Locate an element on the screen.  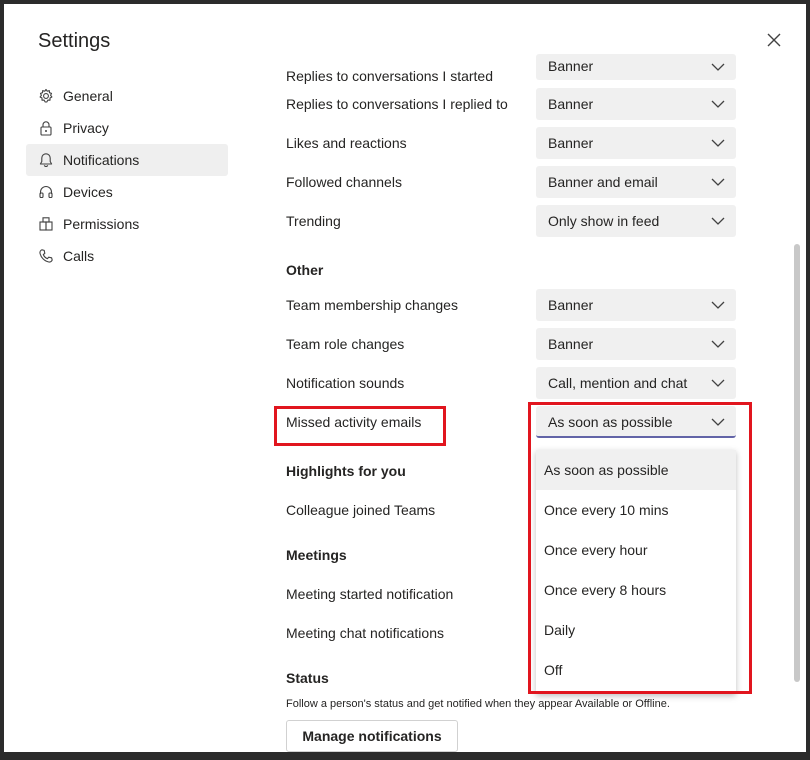
menu-option-off: Off is located at coordinates (636, 670).